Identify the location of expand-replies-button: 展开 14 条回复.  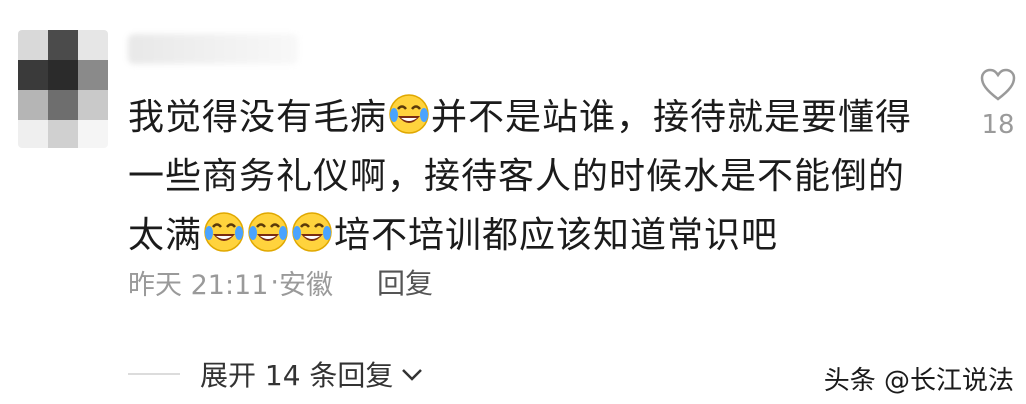
(276, 374).